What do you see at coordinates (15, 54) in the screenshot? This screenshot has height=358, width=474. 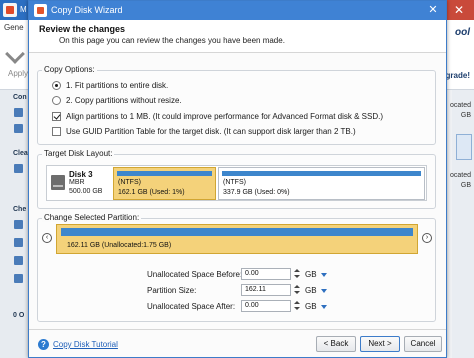 I see `apply-check-icon` at bounding box center [15, 54].